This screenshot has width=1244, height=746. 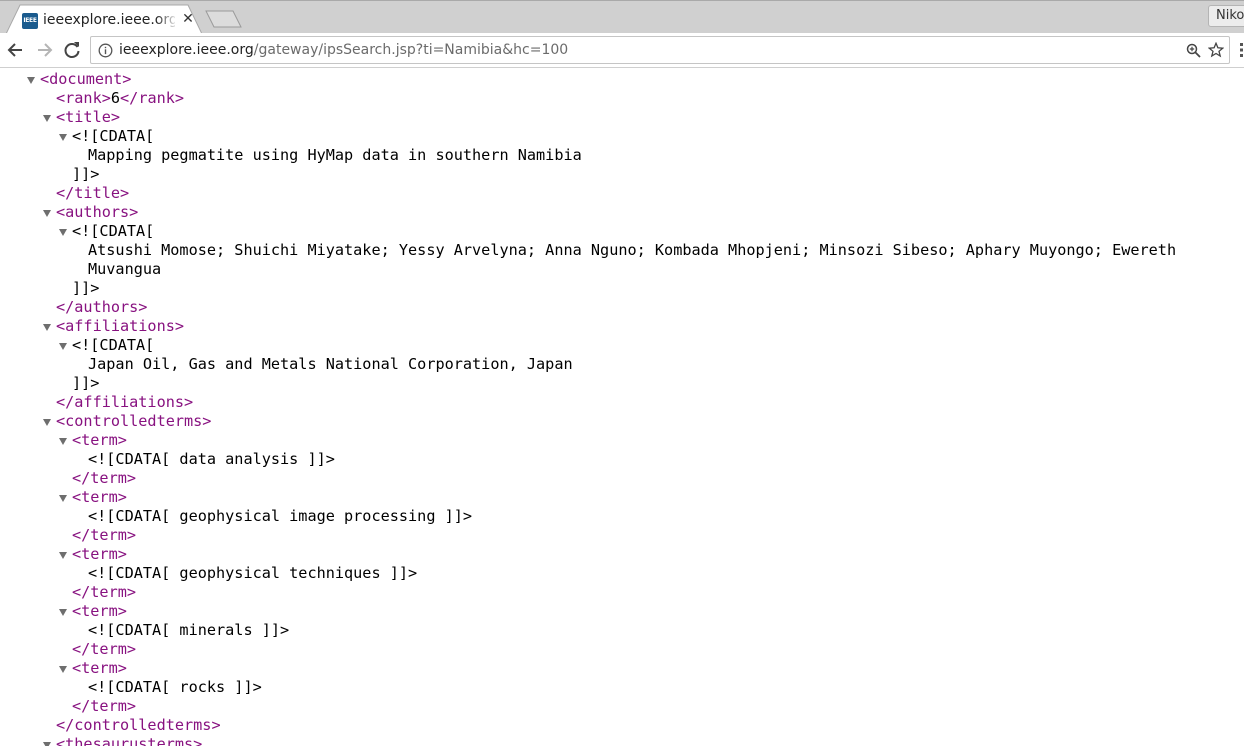 What do you see at coordinates (105, 50) in the screenshot?
I see `info-icon` at bounding box center [105, 50].